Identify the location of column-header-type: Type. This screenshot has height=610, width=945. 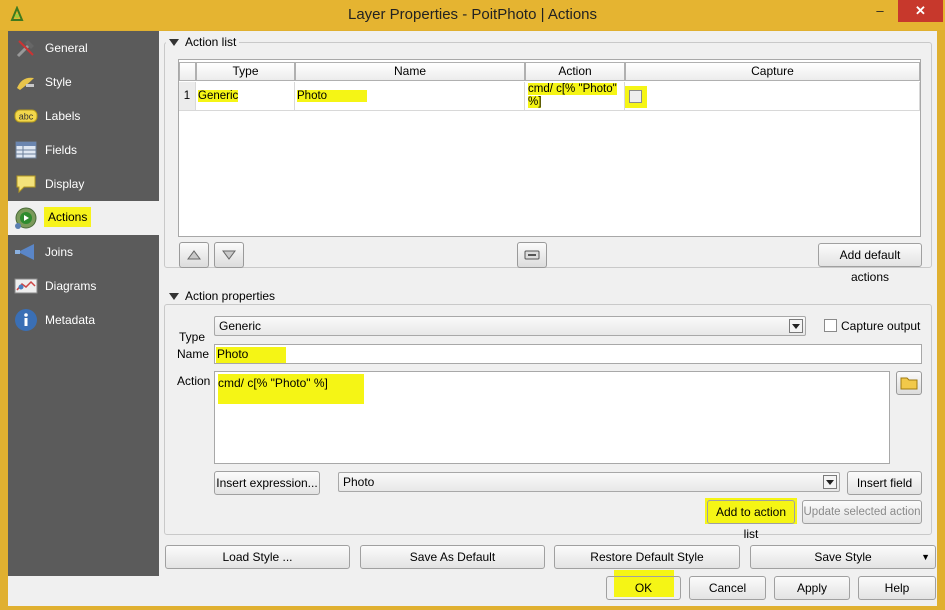
(245, 71).